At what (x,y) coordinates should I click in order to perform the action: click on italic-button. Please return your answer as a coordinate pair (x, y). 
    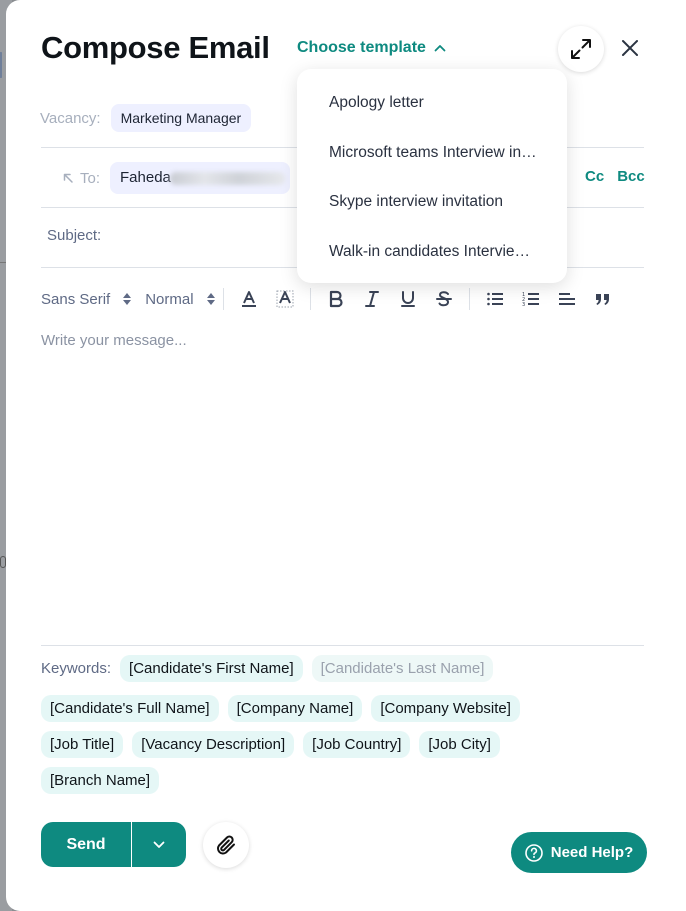
    Looking at the image, I should click on (372, 299).